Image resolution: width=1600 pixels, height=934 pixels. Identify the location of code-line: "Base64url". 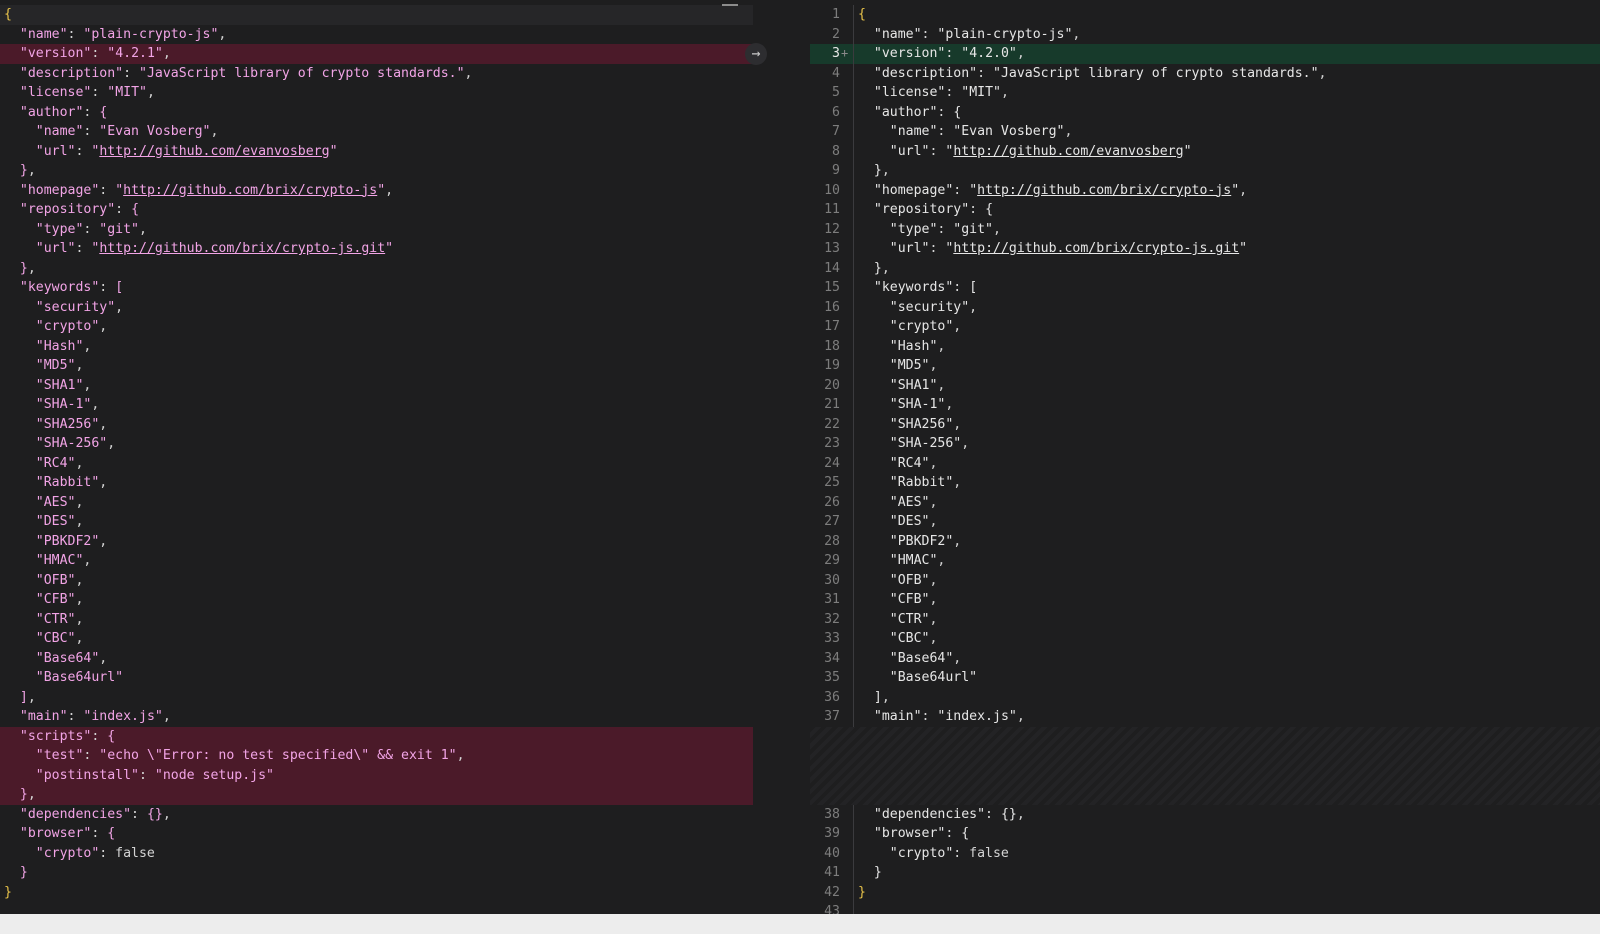
(376, 678).